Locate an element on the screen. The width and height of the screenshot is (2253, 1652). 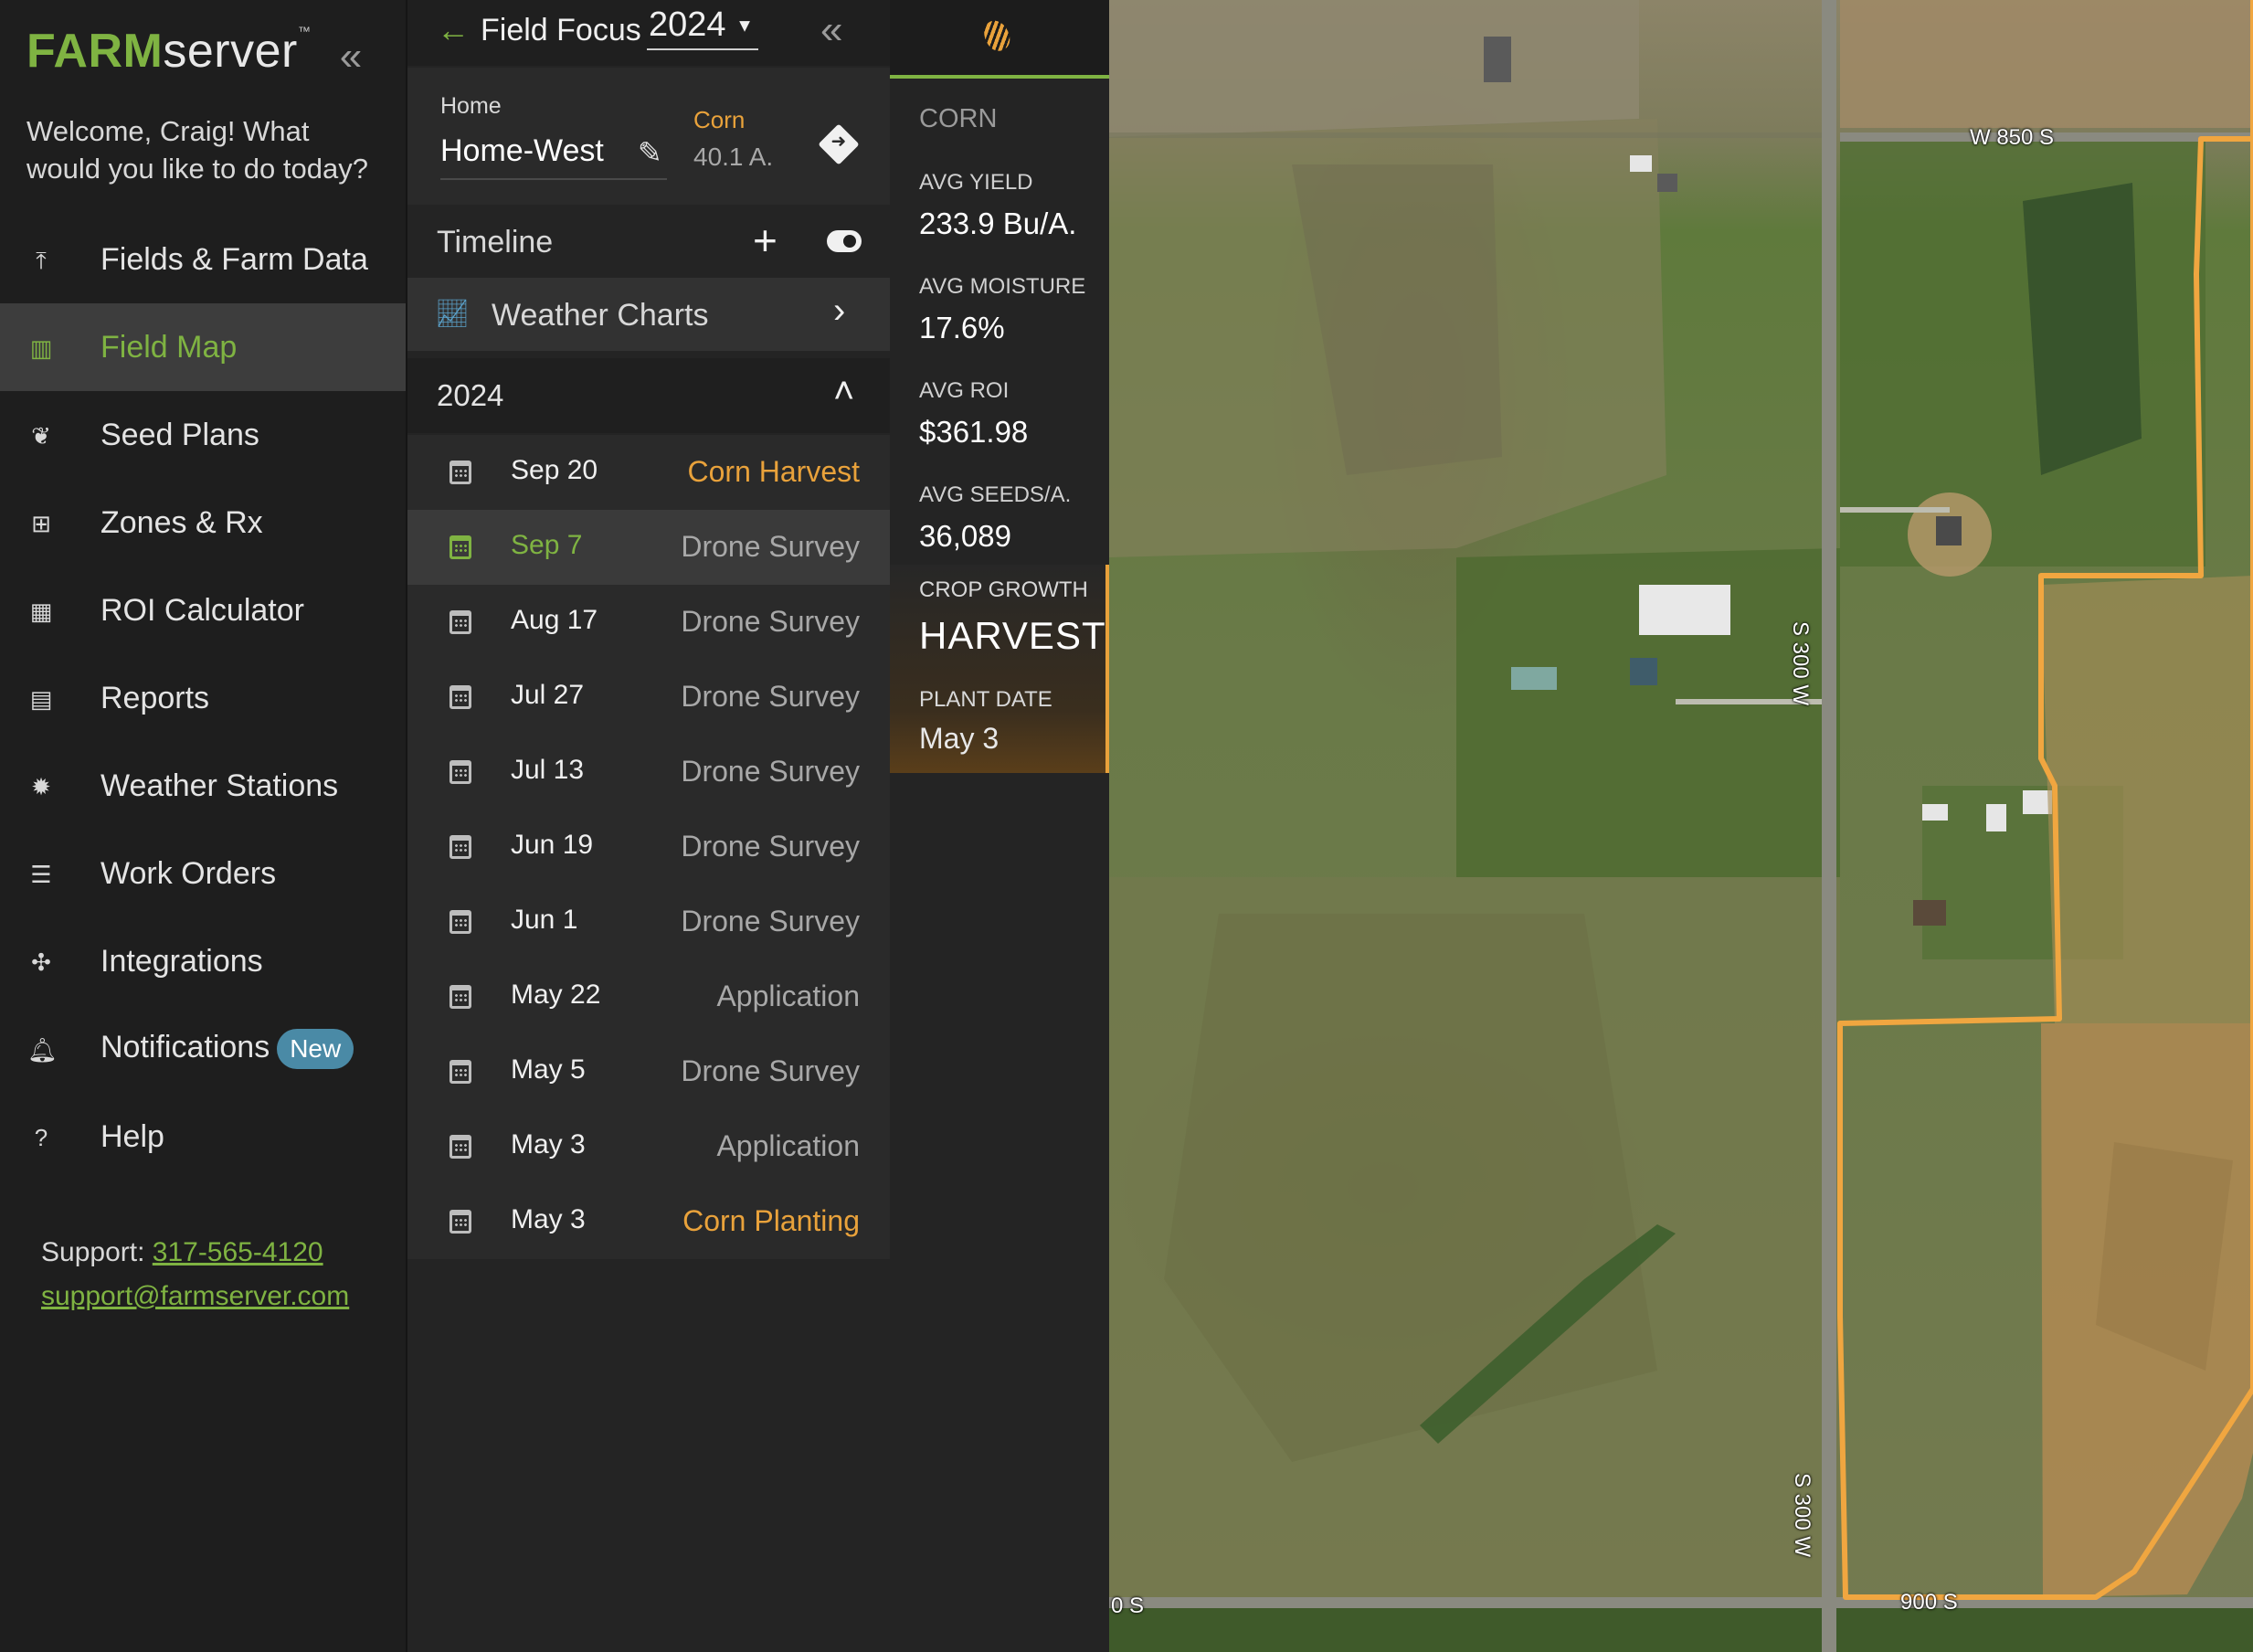
event-type: Corn Harvest is located at coordinates (774, 472).